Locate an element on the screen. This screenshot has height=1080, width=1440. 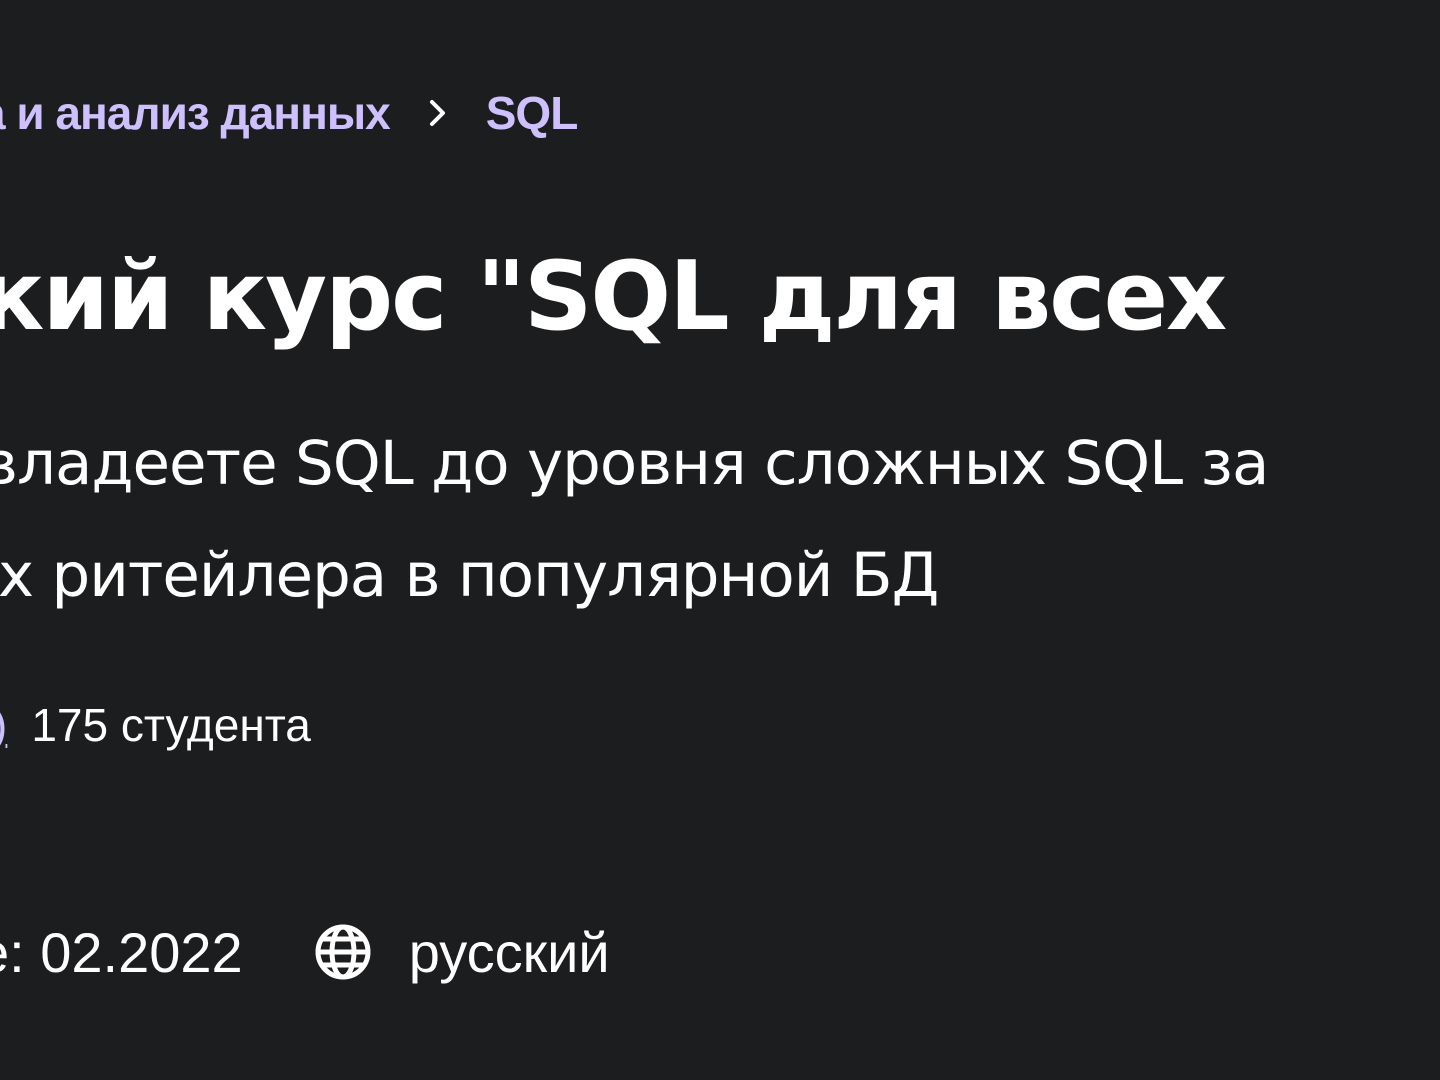
chevron-right-icon is located at coordinates (438, 113).